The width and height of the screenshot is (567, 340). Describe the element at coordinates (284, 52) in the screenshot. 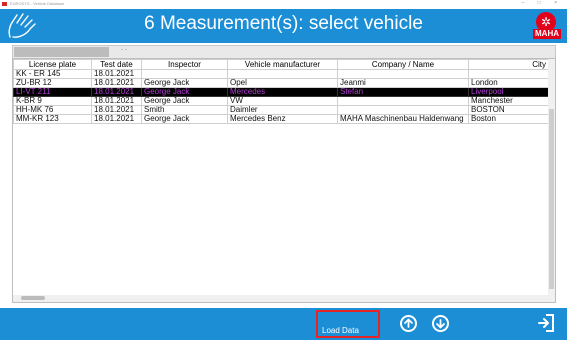

I see `filter-bar: . .` at that location.